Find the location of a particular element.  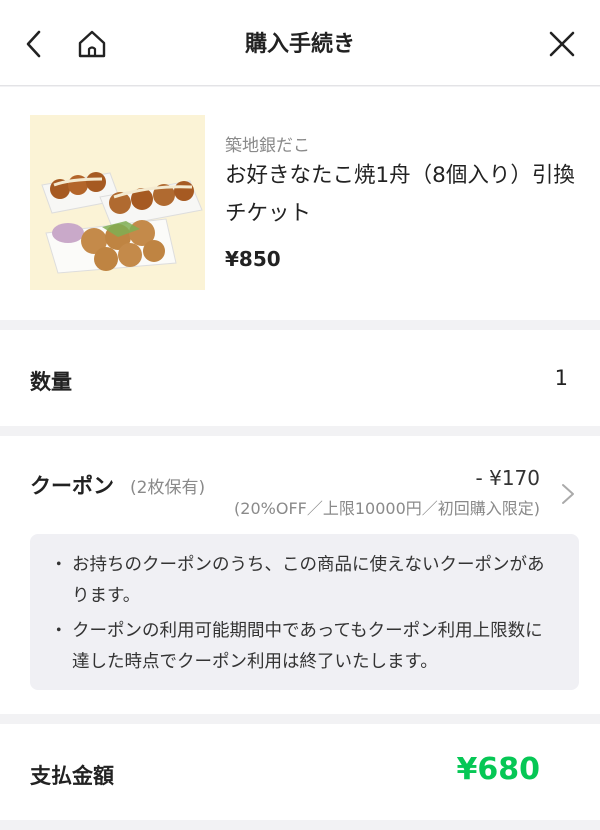

quantity-label: 数量 is located at coordinates (51, 382).